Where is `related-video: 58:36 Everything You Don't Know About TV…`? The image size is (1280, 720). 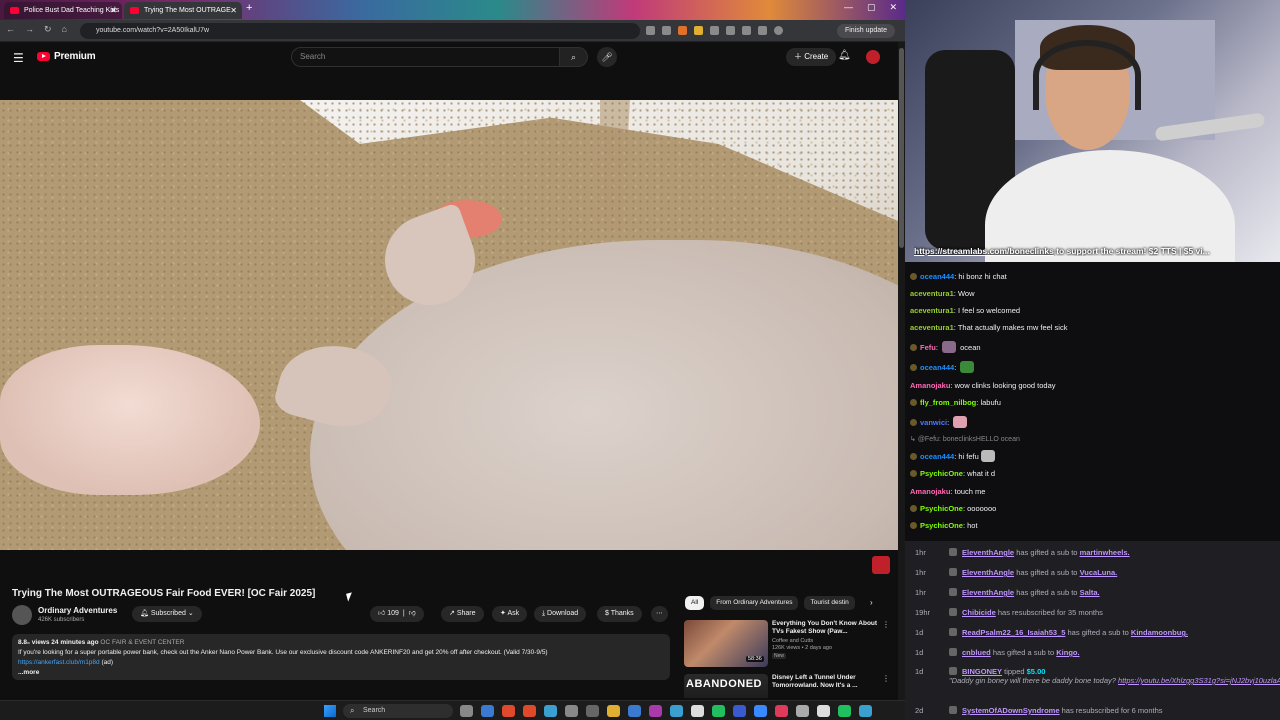
related-video: 58:36 Everything You Don't Know About TV… is located at coordinates (789, 645).